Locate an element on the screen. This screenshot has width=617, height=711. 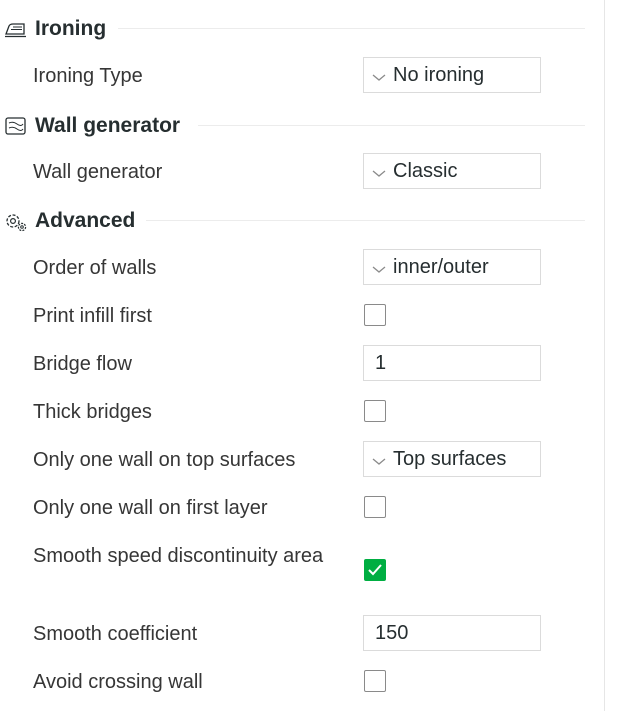
avoid-crossing-wall-label: Avoid crossing wall is located at coordinates (118, 682).